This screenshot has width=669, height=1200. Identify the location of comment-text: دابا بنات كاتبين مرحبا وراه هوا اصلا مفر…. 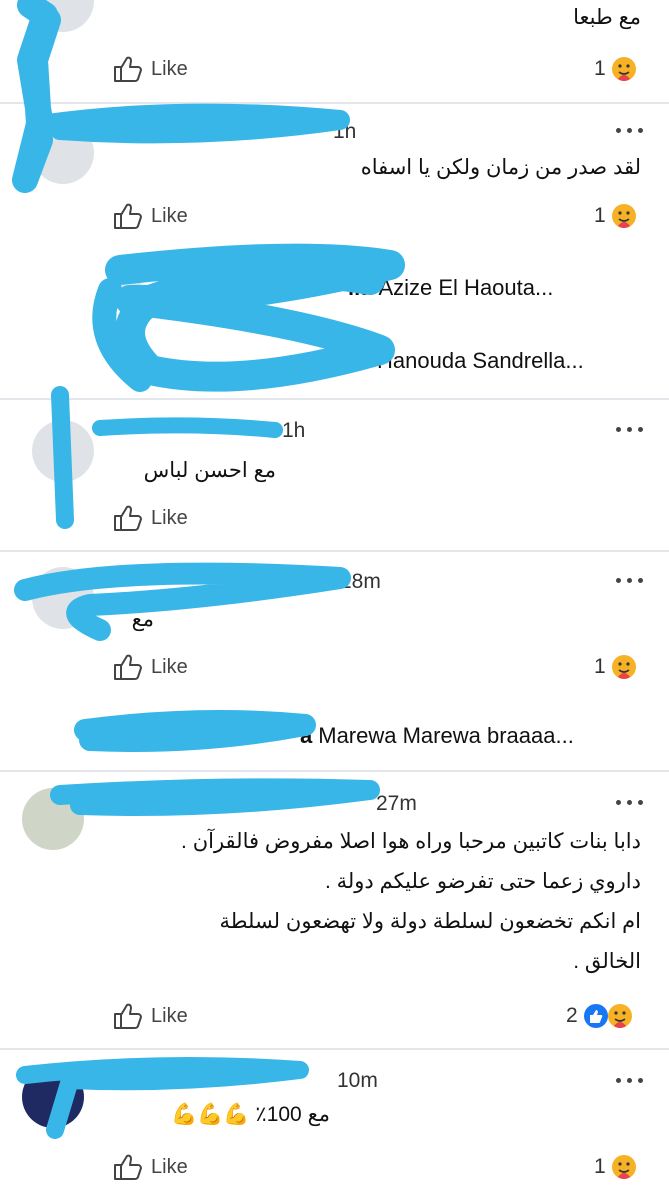
(370, 902).